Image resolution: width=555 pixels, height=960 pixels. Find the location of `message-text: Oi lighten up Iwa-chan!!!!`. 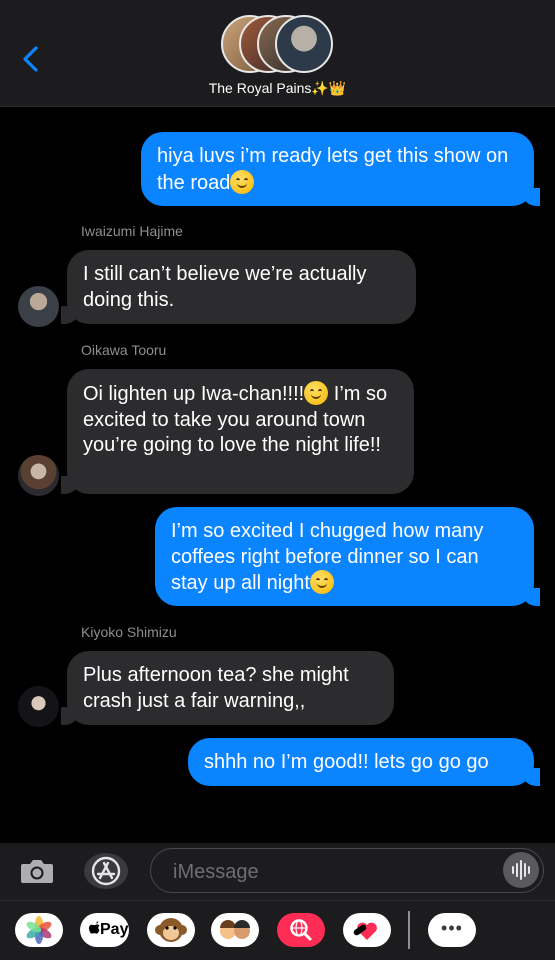

message-text: Oi lighten up Iwa-chan!!!! is located at coordinates (194, 394).